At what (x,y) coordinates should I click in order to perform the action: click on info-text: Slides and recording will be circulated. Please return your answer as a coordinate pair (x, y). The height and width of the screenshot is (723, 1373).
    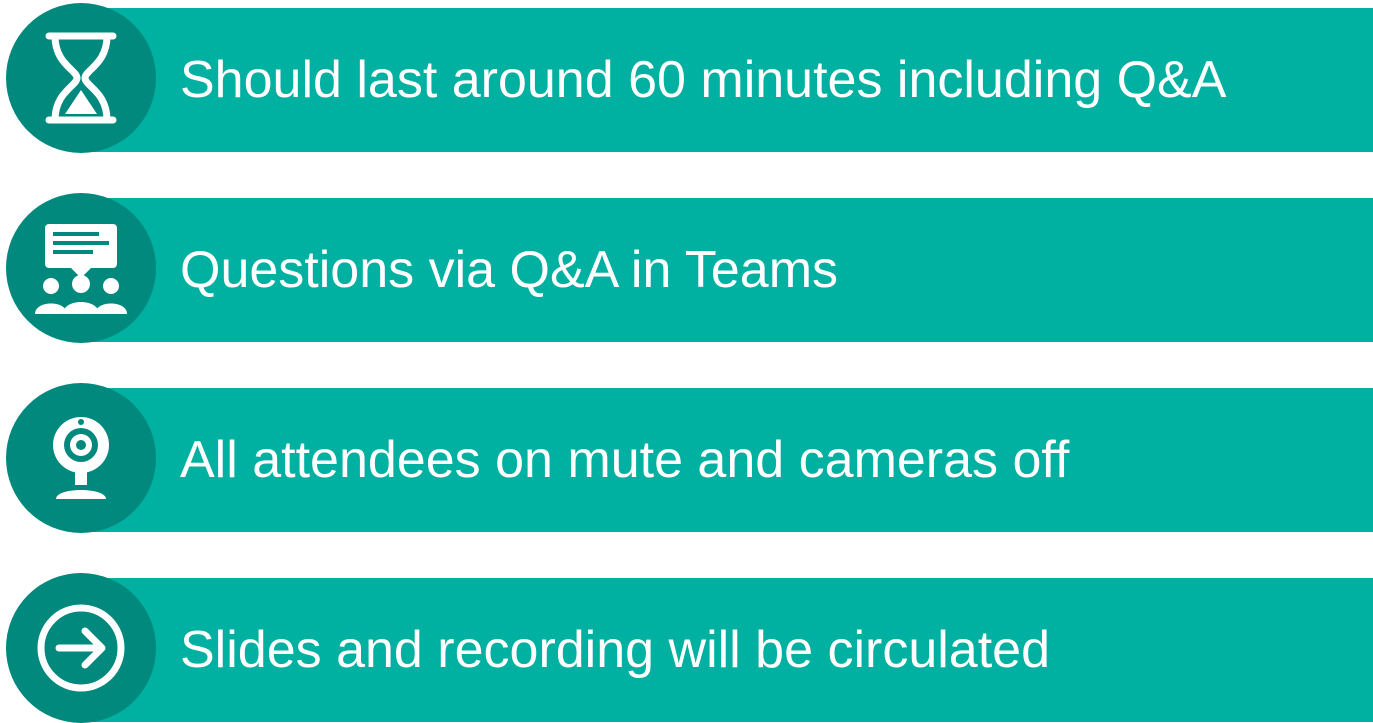
    Looking at the image, I should click on (615, 650).